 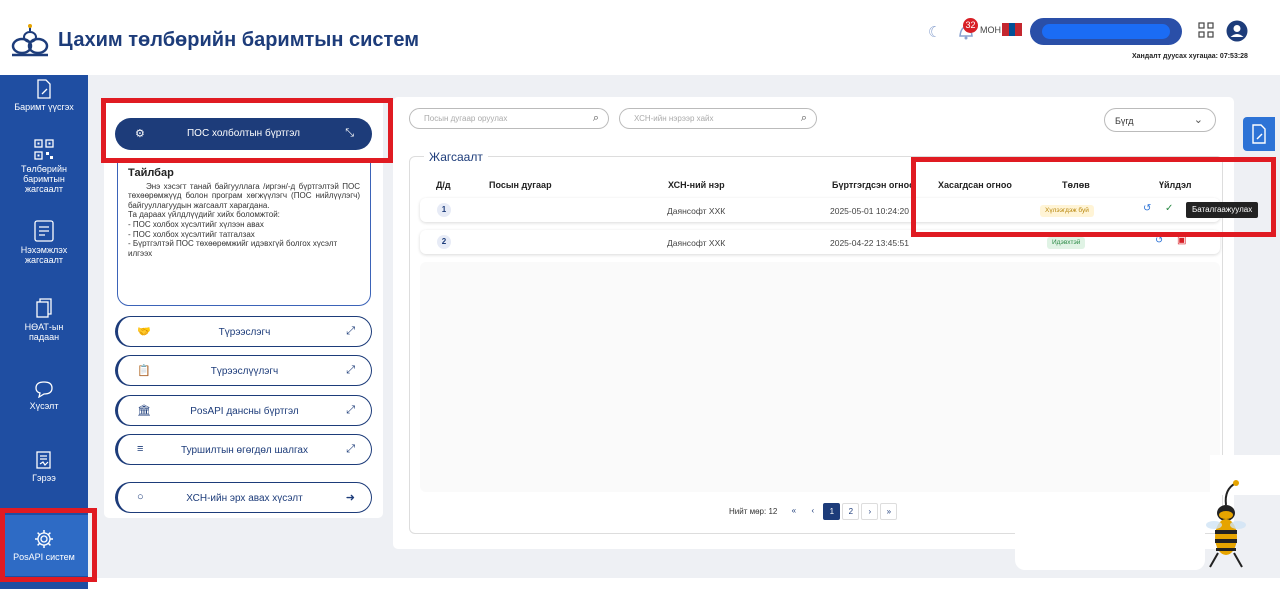 I want to click on test-data-check-button: ≡ Туршилтын өгөгдөл шалгах ⤢, so click(x=243, y=449).